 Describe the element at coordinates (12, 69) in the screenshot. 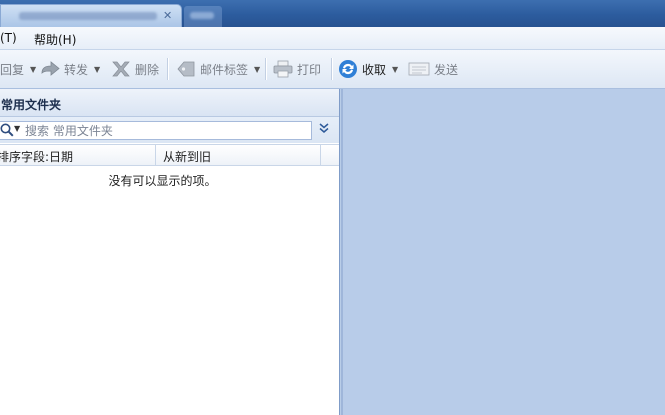

I see `reply-label: 回复` at that location.